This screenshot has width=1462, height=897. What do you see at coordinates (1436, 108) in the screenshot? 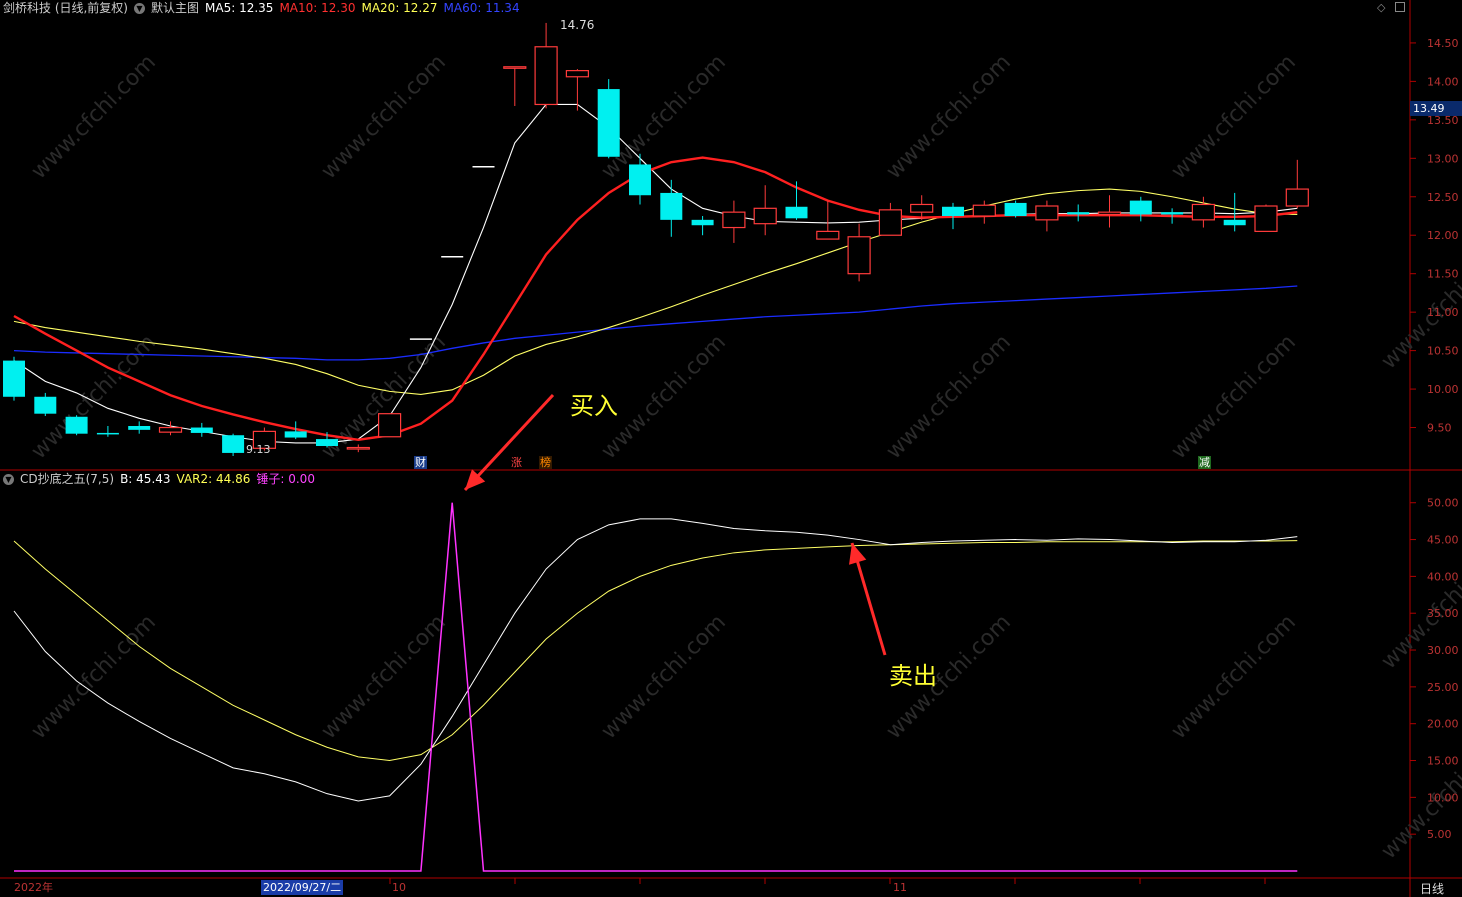
I see `current-price-tag: 13.49` at bounding box center [1436, 108].